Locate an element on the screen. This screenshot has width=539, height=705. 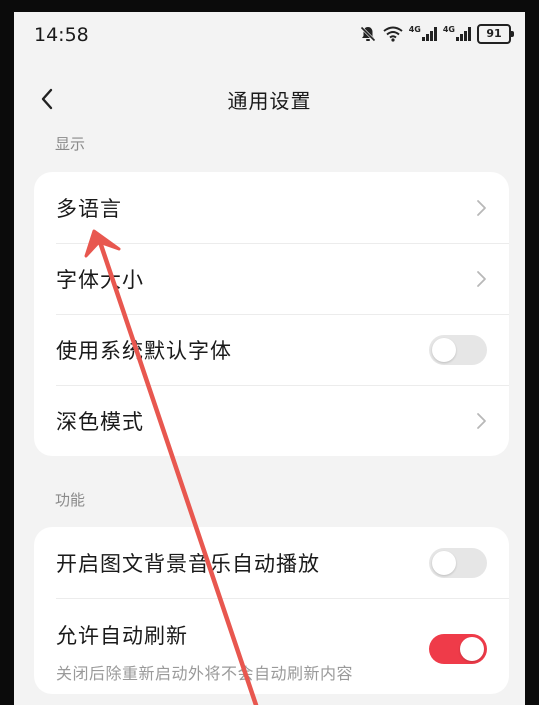
setting-row-system-font: 使用系统默认字体 is located at coordinates (271, 349).